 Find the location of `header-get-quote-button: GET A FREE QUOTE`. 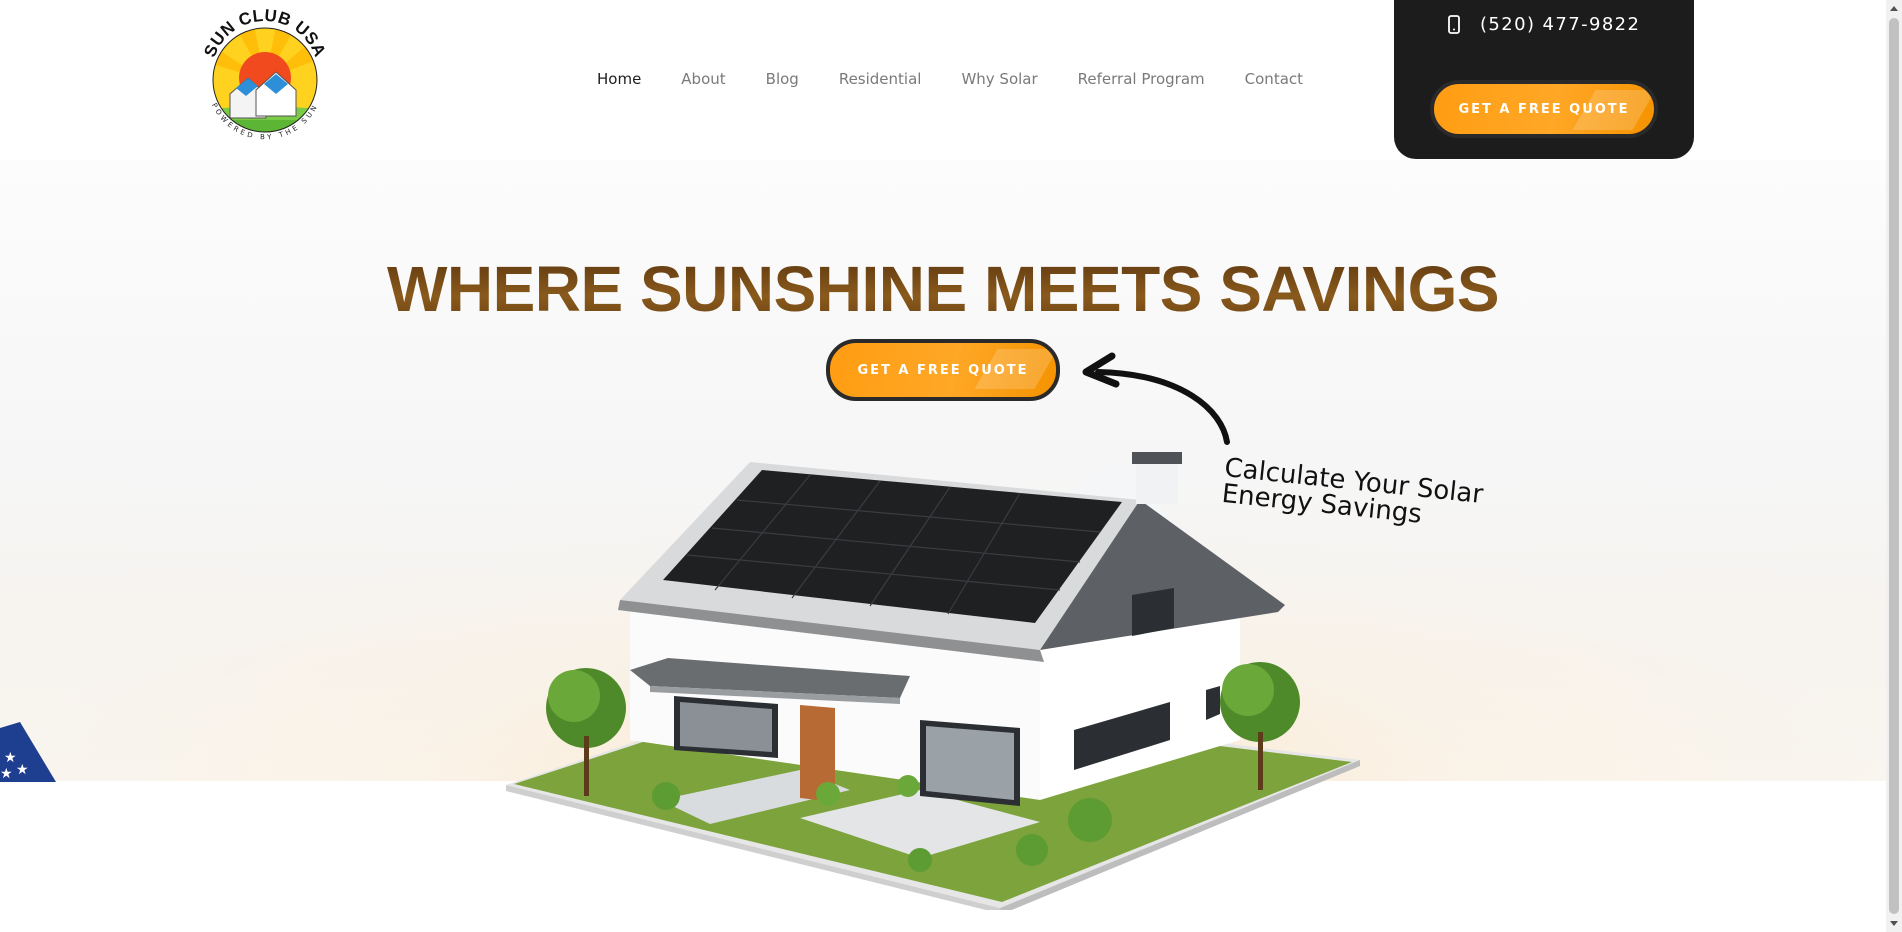

header-get-quote-button: GET A FREE QUOTE is located at coordinates (1544, 109).